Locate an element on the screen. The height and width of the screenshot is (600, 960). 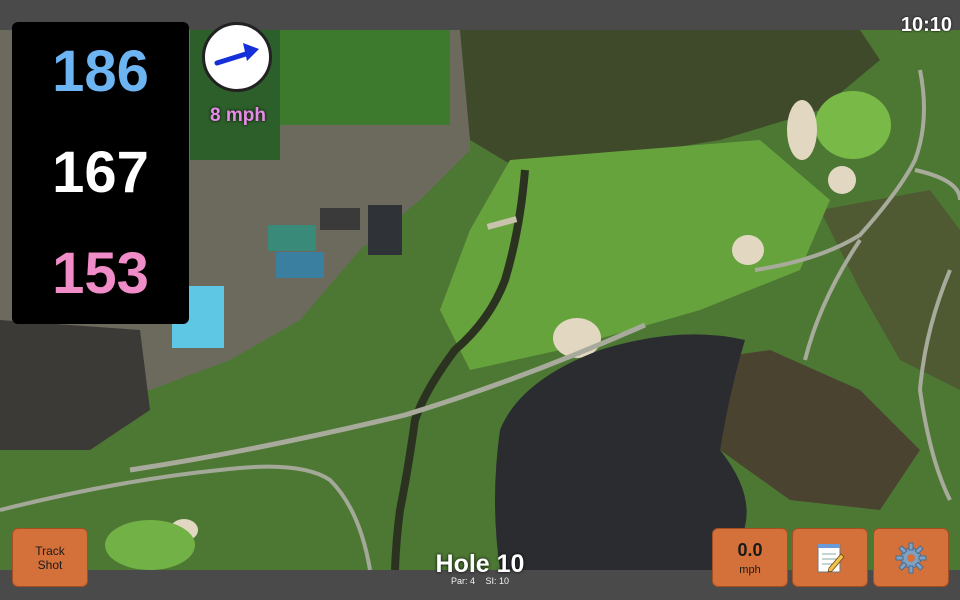
wind-compass is located at coordinates (237, 57).